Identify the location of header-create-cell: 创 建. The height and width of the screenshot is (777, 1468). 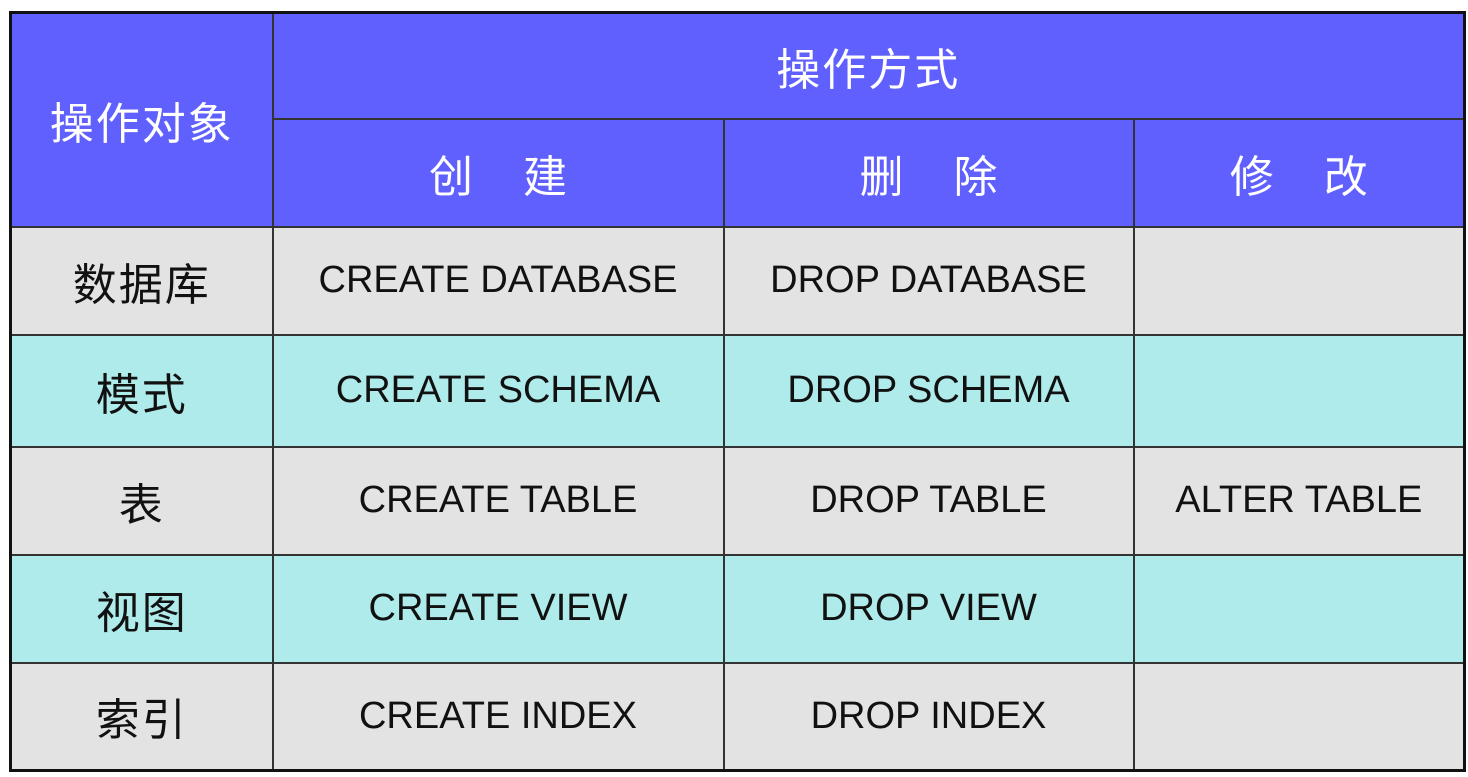
(498, 172).